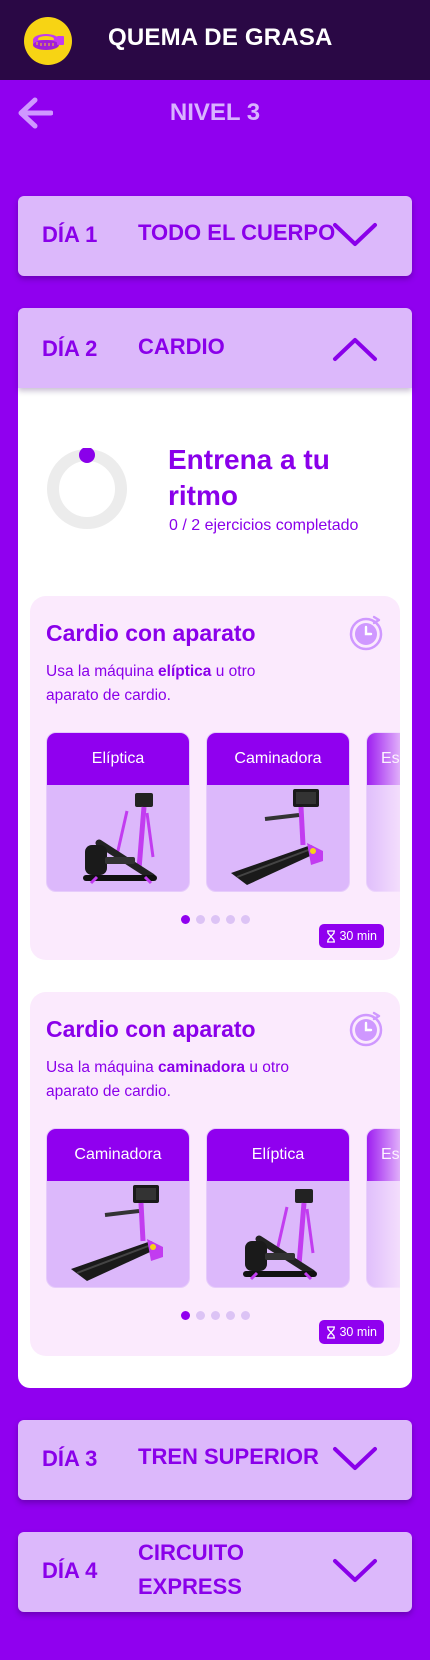 This screenshot has height=1660, width=430. What do you see at coordinates (70, 348) in the screenshot?
I see `day-number: DÍA 2` at bounding box center [70, 348].